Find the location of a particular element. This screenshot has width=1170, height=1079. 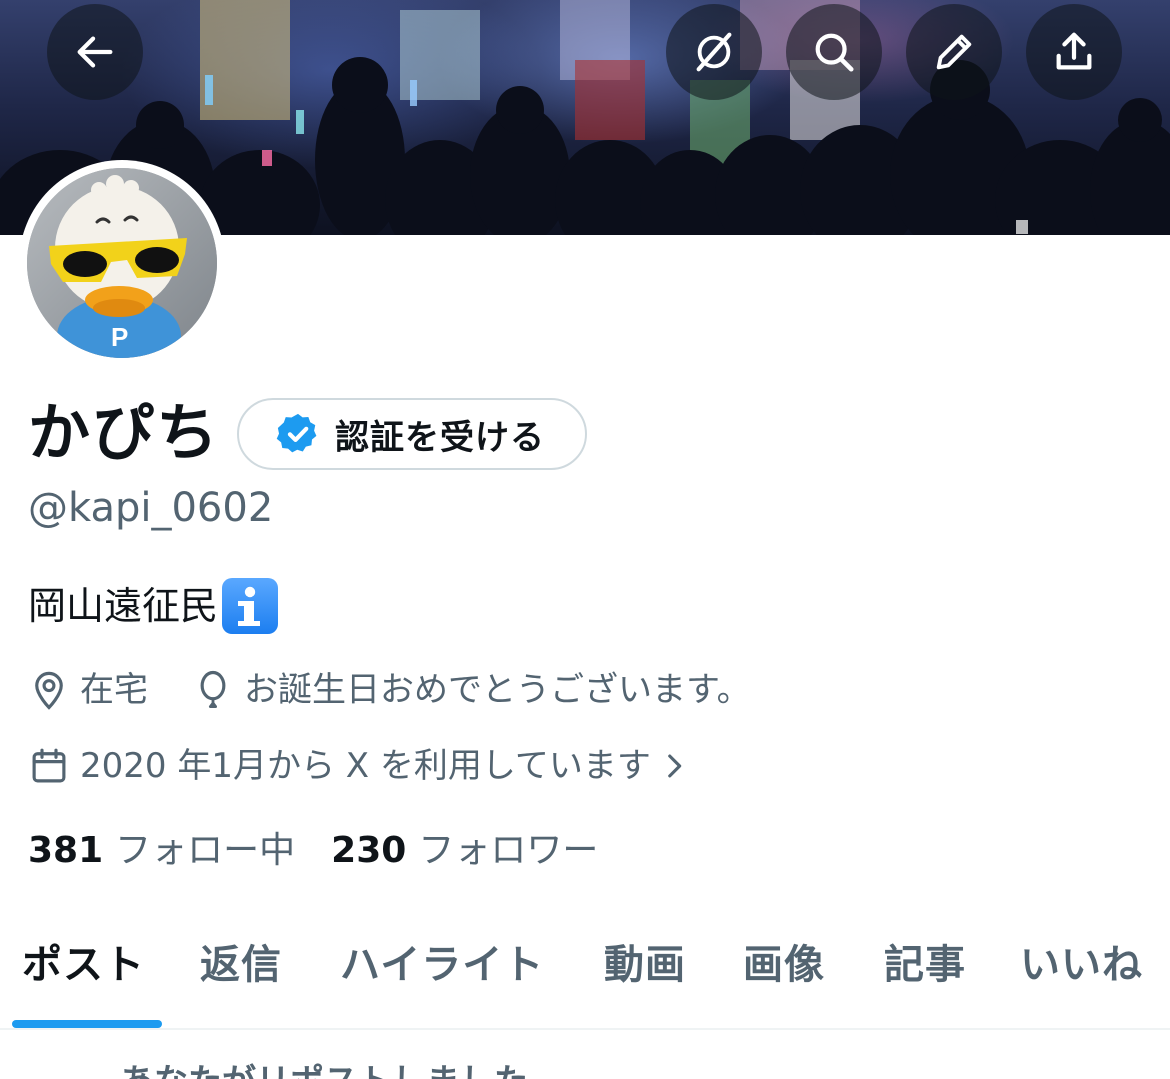

display-name: かぴち is located at coordinates (124, 432).